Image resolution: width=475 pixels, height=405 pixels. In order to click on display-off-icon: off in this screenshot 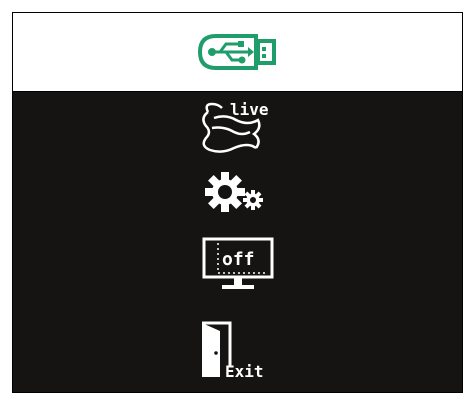, I will do `click(237, 263)`.